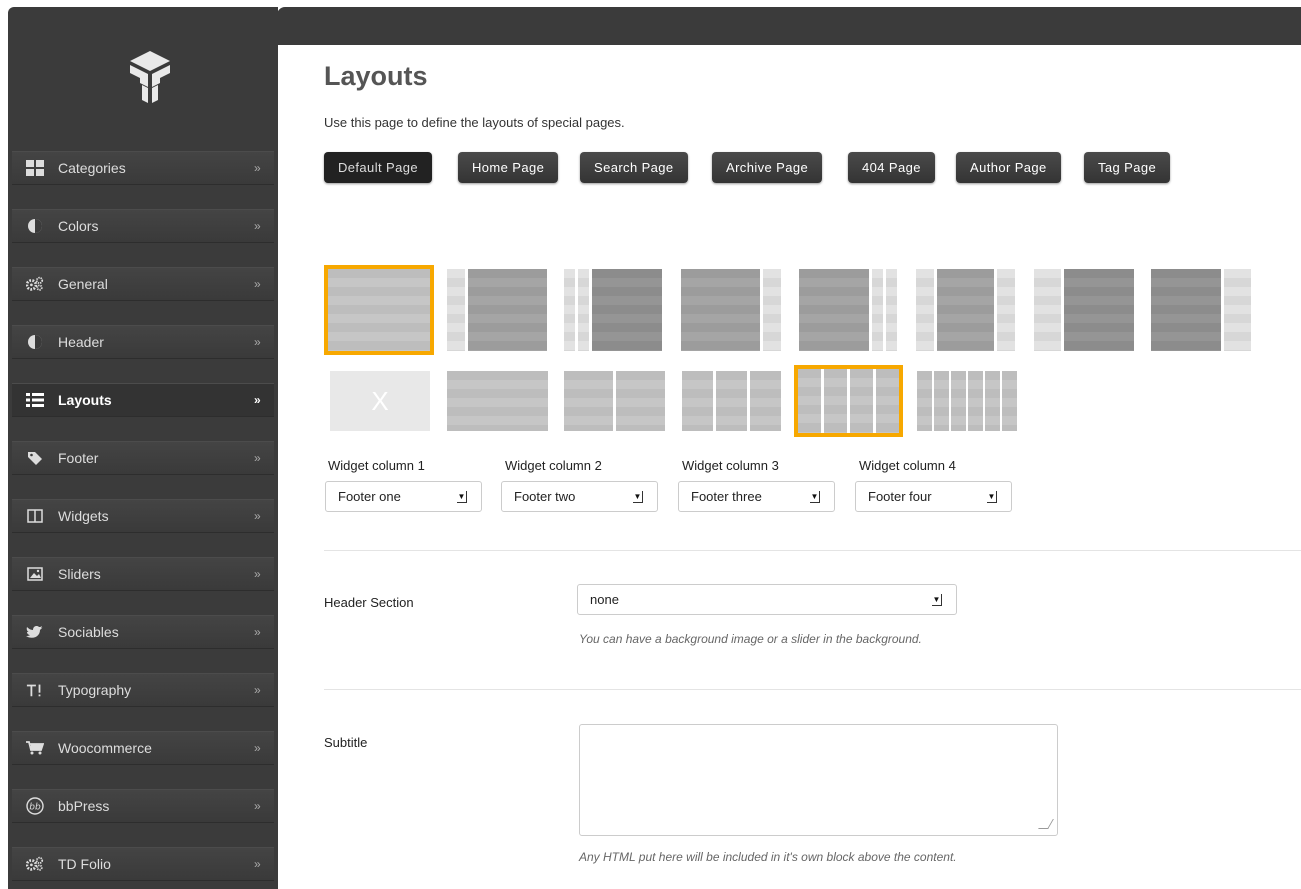 The height and width of the screenshot is (889, 1301). Describe the element at coordinates (78, 226) in the screenshot. I see `sidebar-item-label: Colors` at that location.